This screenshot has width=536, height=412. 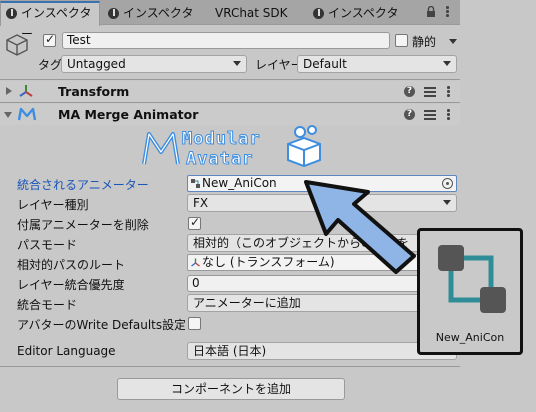 What do you see at coordinates (239, 183) in the screenshot?
I see `animator-value: New_AniCon` at bounding box center [239, 183].